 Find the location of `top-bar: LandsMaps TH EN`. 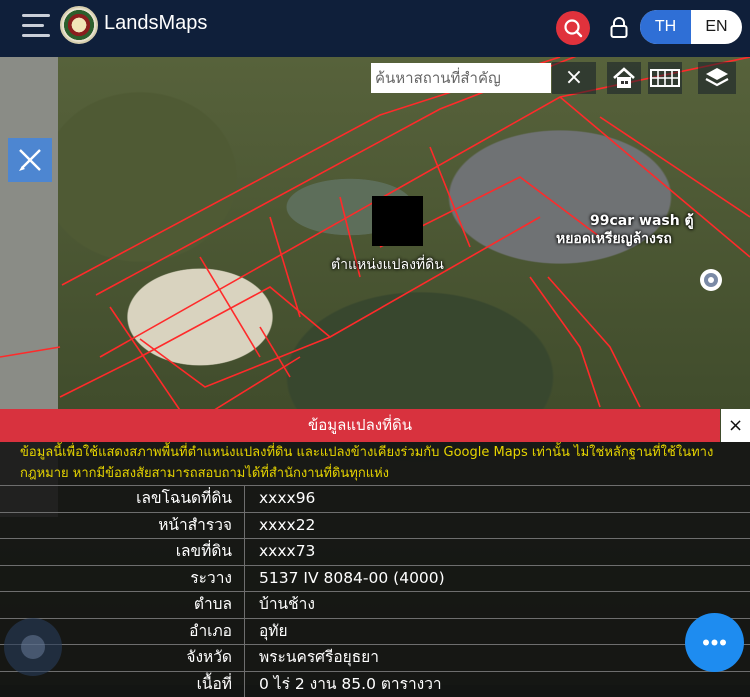

top-bar: LandsMaps TH EN is located at coordinates (375, 28).